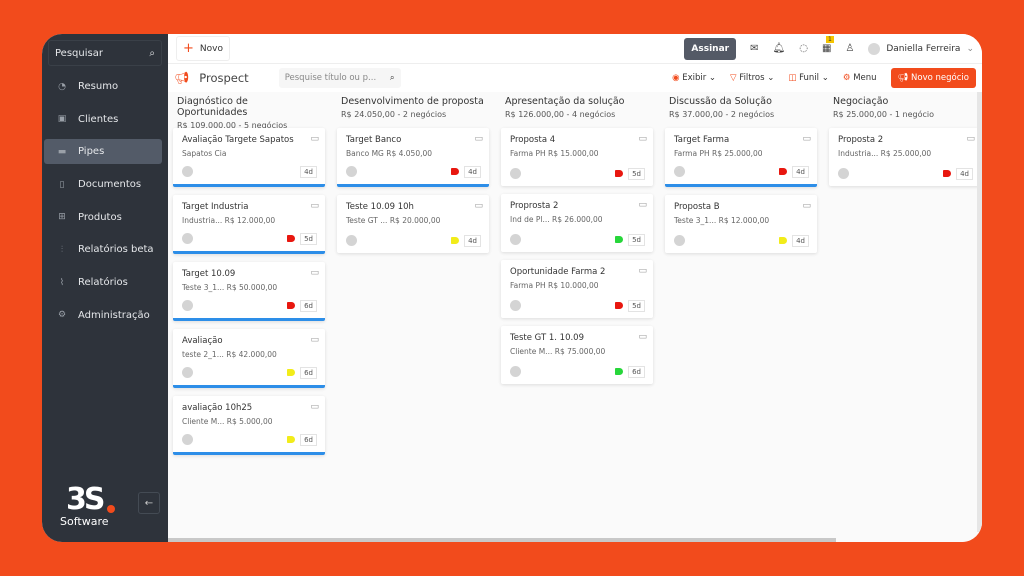 Image resolution: width=1024 pixels, height=576 pixels. I want to click on sidebar-item-label: Relatórios beta, so click(116, 250).